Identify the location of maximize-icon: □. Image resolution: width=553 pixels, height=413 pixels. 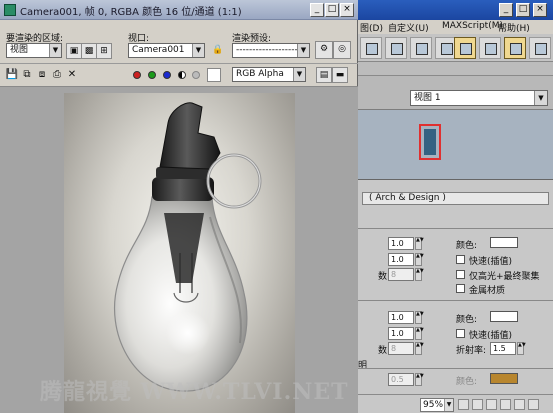
(332, 10).